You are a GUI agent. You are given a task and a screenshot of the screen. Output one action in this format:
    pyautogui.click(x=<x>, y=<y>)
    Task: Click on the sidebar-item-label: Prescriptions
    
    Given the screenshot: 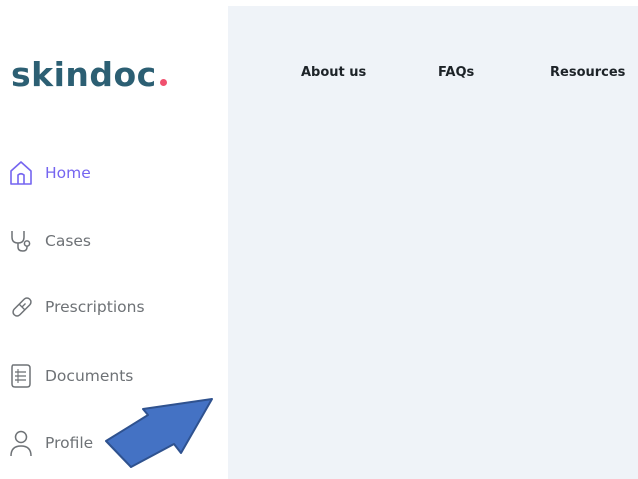 What is the action you would take?
    pyautogui.click(x=95, y=307)
    